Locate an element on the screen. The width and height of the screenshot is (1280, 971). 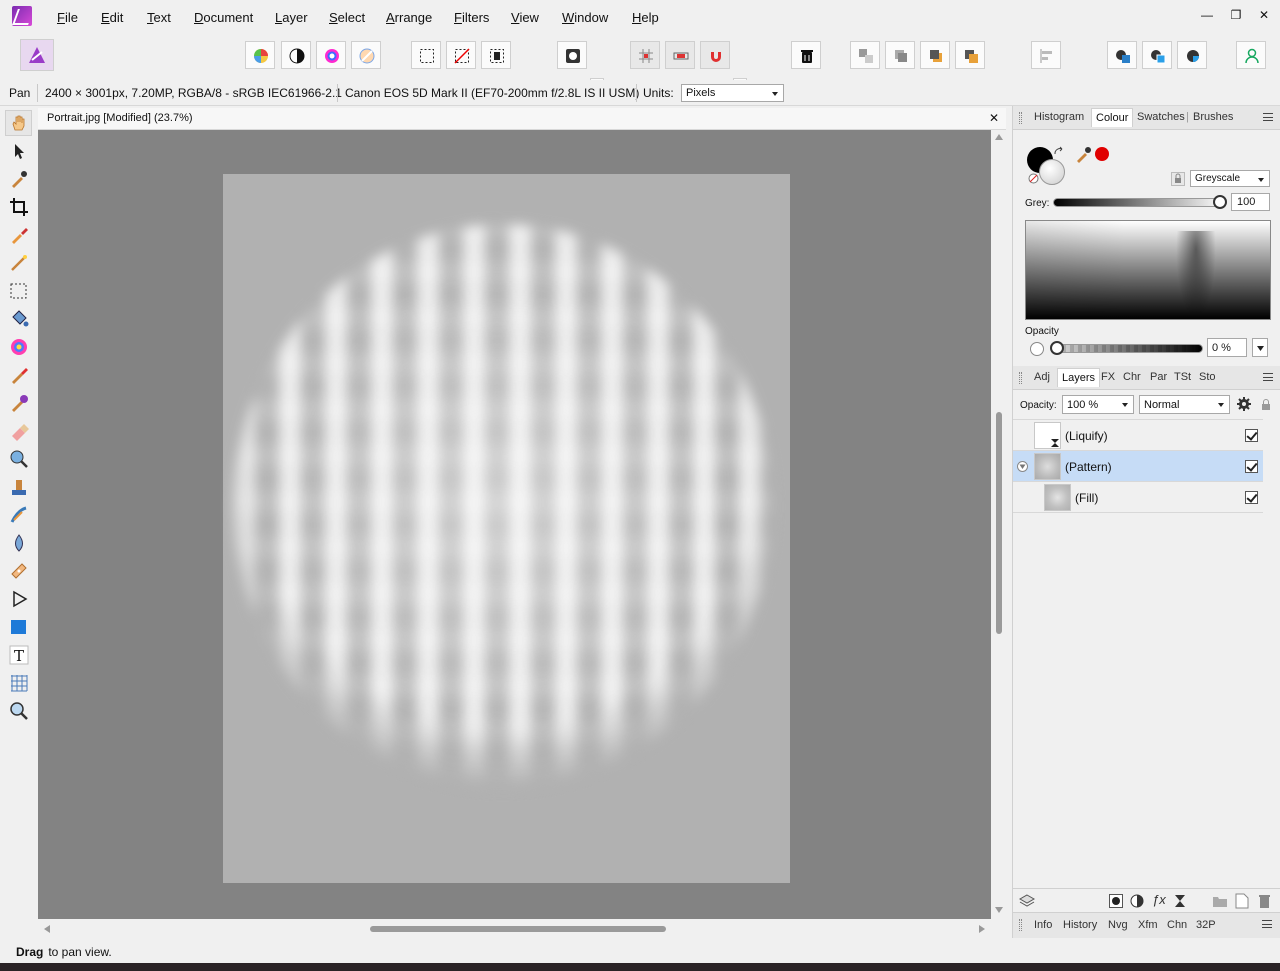
secondary-colour-well is located at coordinates (1052, 172).